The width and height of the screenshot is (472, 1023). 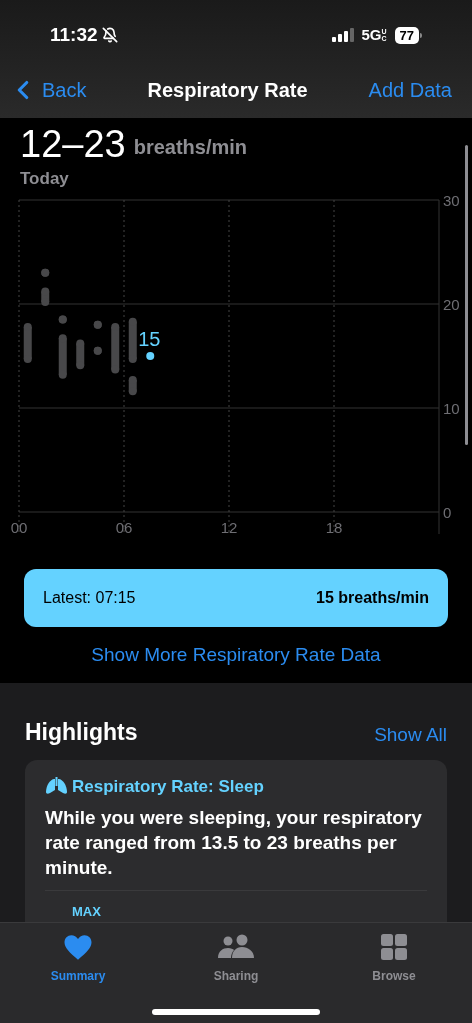 What do you see at coordinates (451, 304) in the screenshot?
I see `y-axis-label: 20` at bounding box center [451, 304].